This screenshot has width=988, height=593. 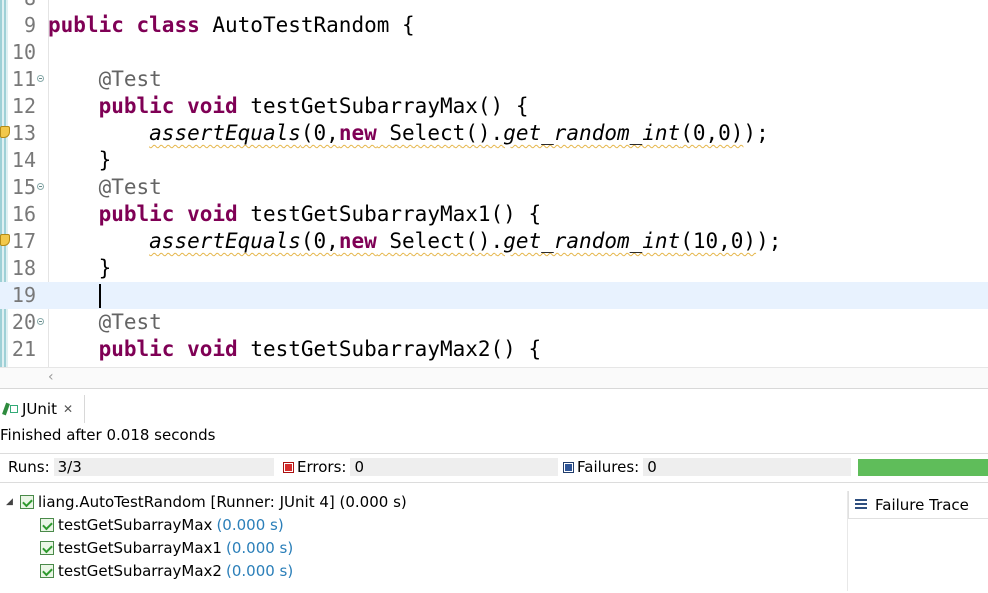 I want to click on tab-junit: JUnit ✕, so click(x=42, y=409).